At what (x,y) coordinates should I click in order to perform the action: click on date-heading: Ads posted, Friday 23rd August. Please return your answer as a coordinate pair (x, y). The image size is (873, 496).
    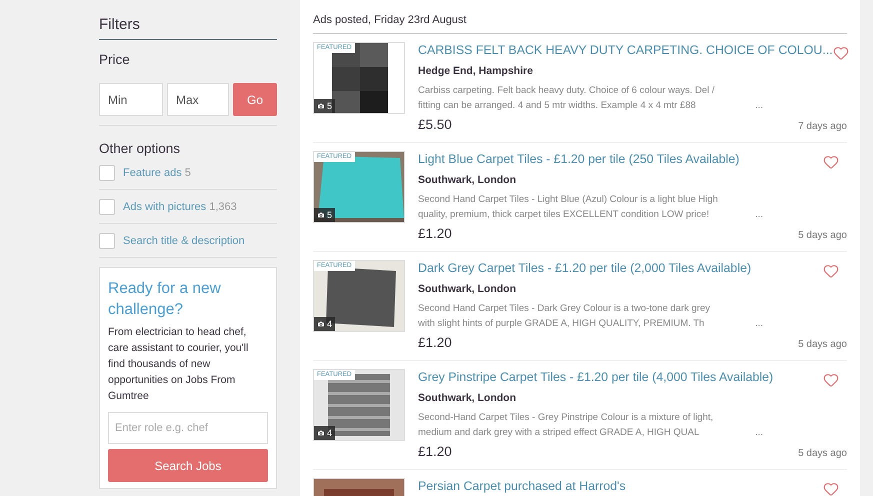
    Looking at the image, I should click on (580, 24).